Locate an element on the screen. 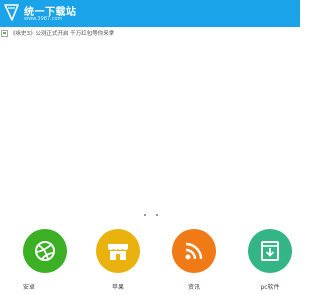 This screenshot has width=320, height=300. nav-item-pc-software: pc软件 is located at coordinates (270, 262).